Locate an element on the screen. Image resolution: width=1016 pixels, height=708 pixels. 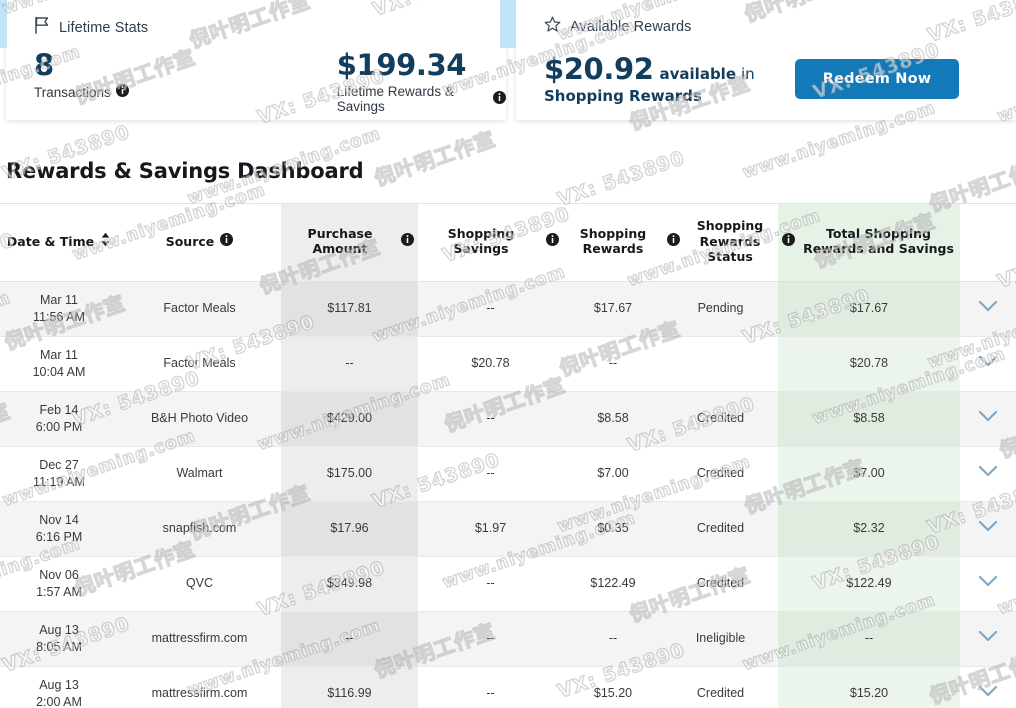
cell-date-time: Feb 14 6:00 PM is located at coordinates (59, 419).